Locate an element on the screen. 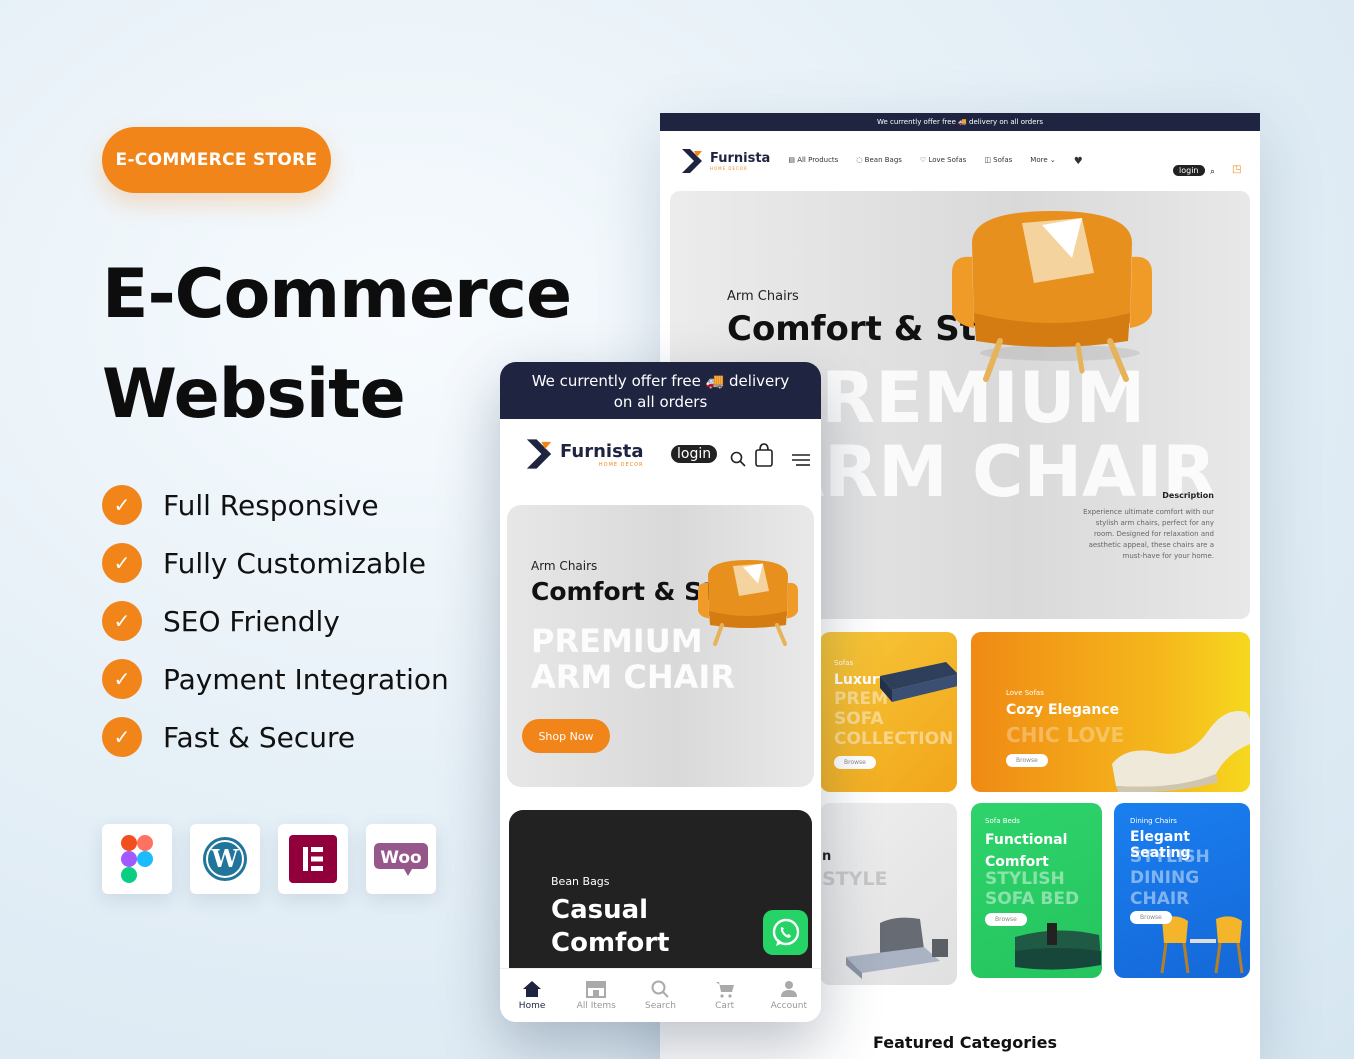  tab-home: Home is located at coordinates (532, 995).